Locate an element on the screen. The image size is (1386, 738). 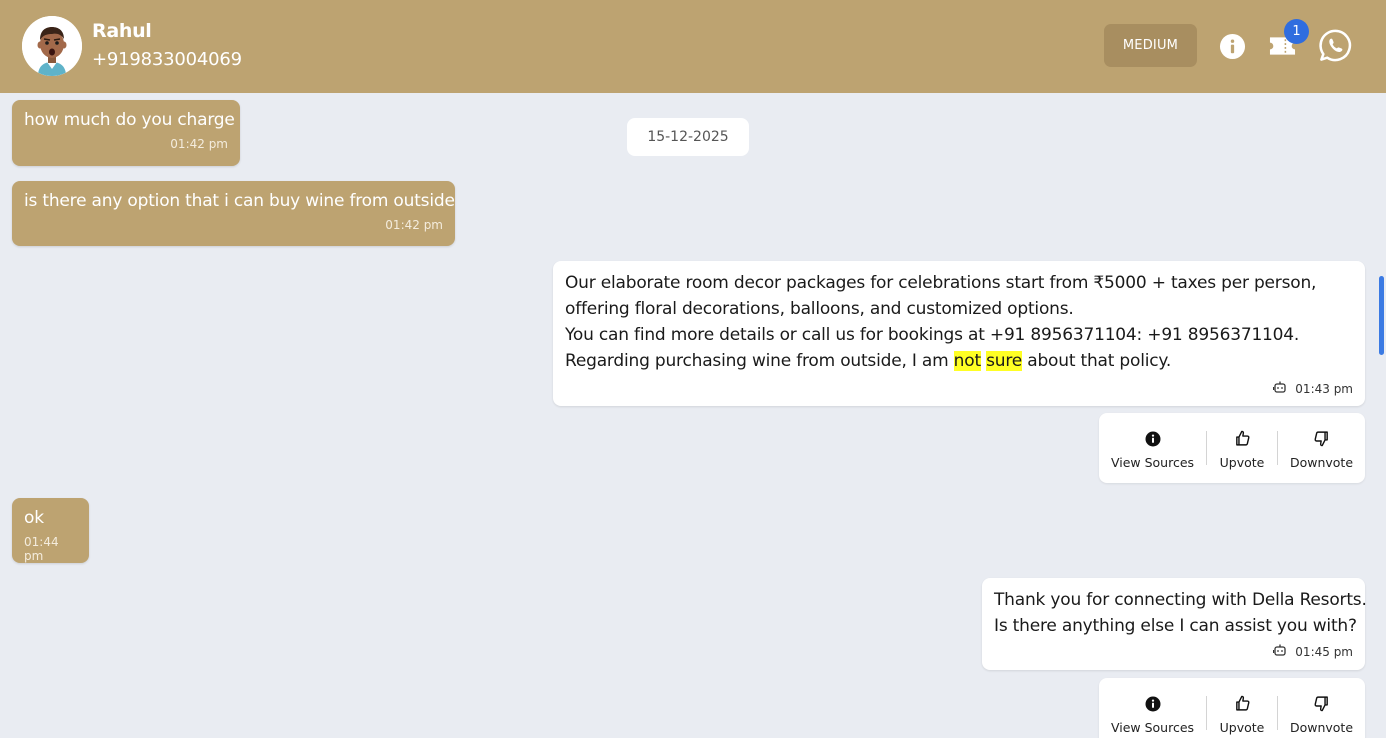
incoming-message: ok 01:44 pm is located at coordinates (50, 530).